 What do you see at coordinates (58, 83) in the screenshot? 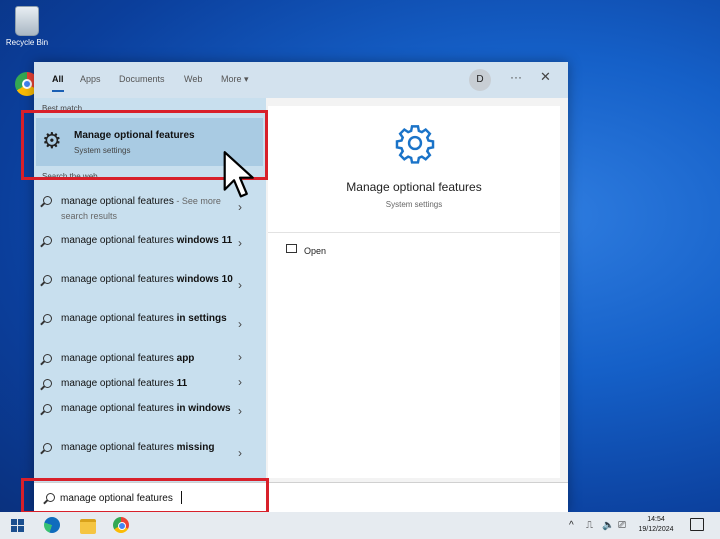
I see `tab-all: All` at bounding box center [58, 83].